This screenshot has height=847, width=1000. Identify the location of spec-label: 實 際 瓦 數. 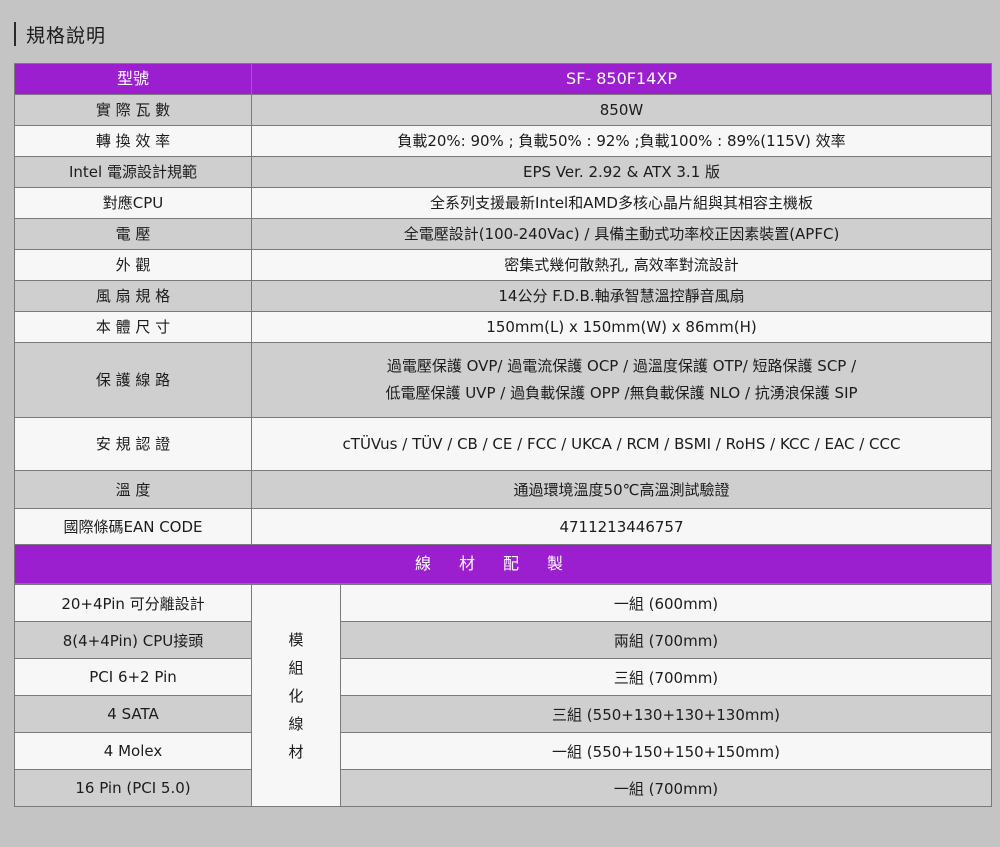
(133, 110).